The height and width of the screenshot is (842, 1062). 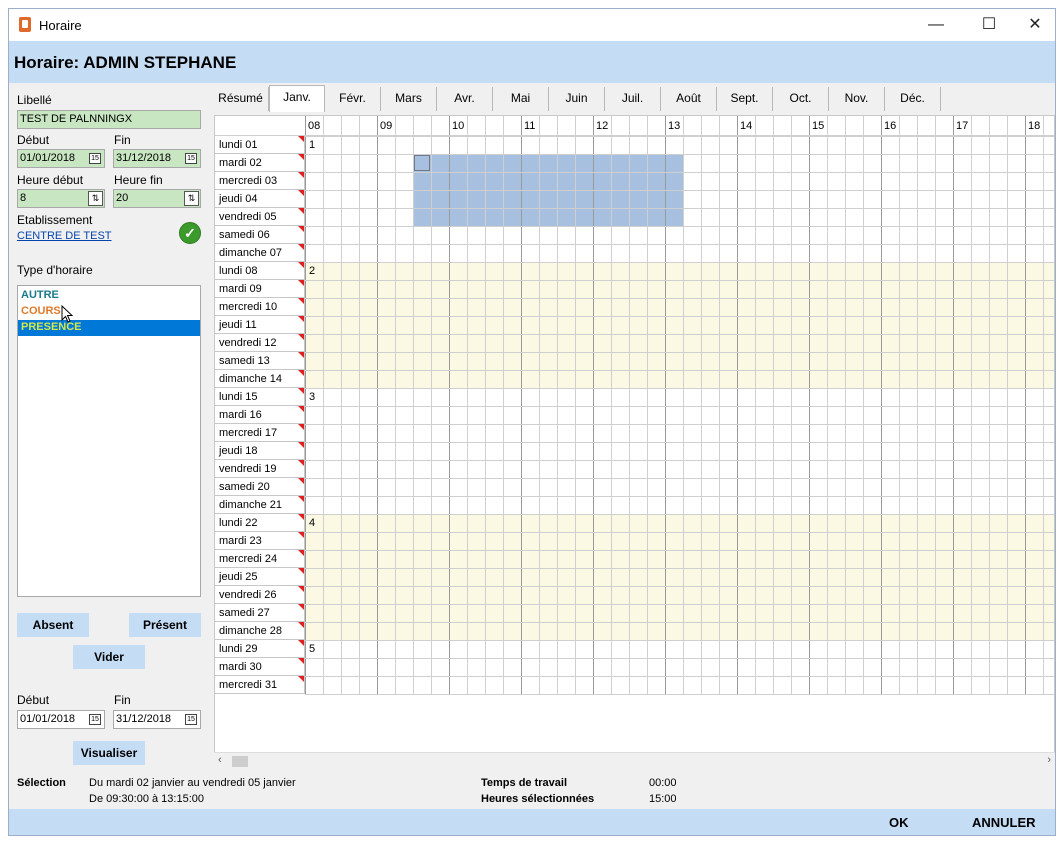 What do you see at coordinates (899, 822) in the screenshot?
I see `ok-button: OK` at bounding box center [899, 822].